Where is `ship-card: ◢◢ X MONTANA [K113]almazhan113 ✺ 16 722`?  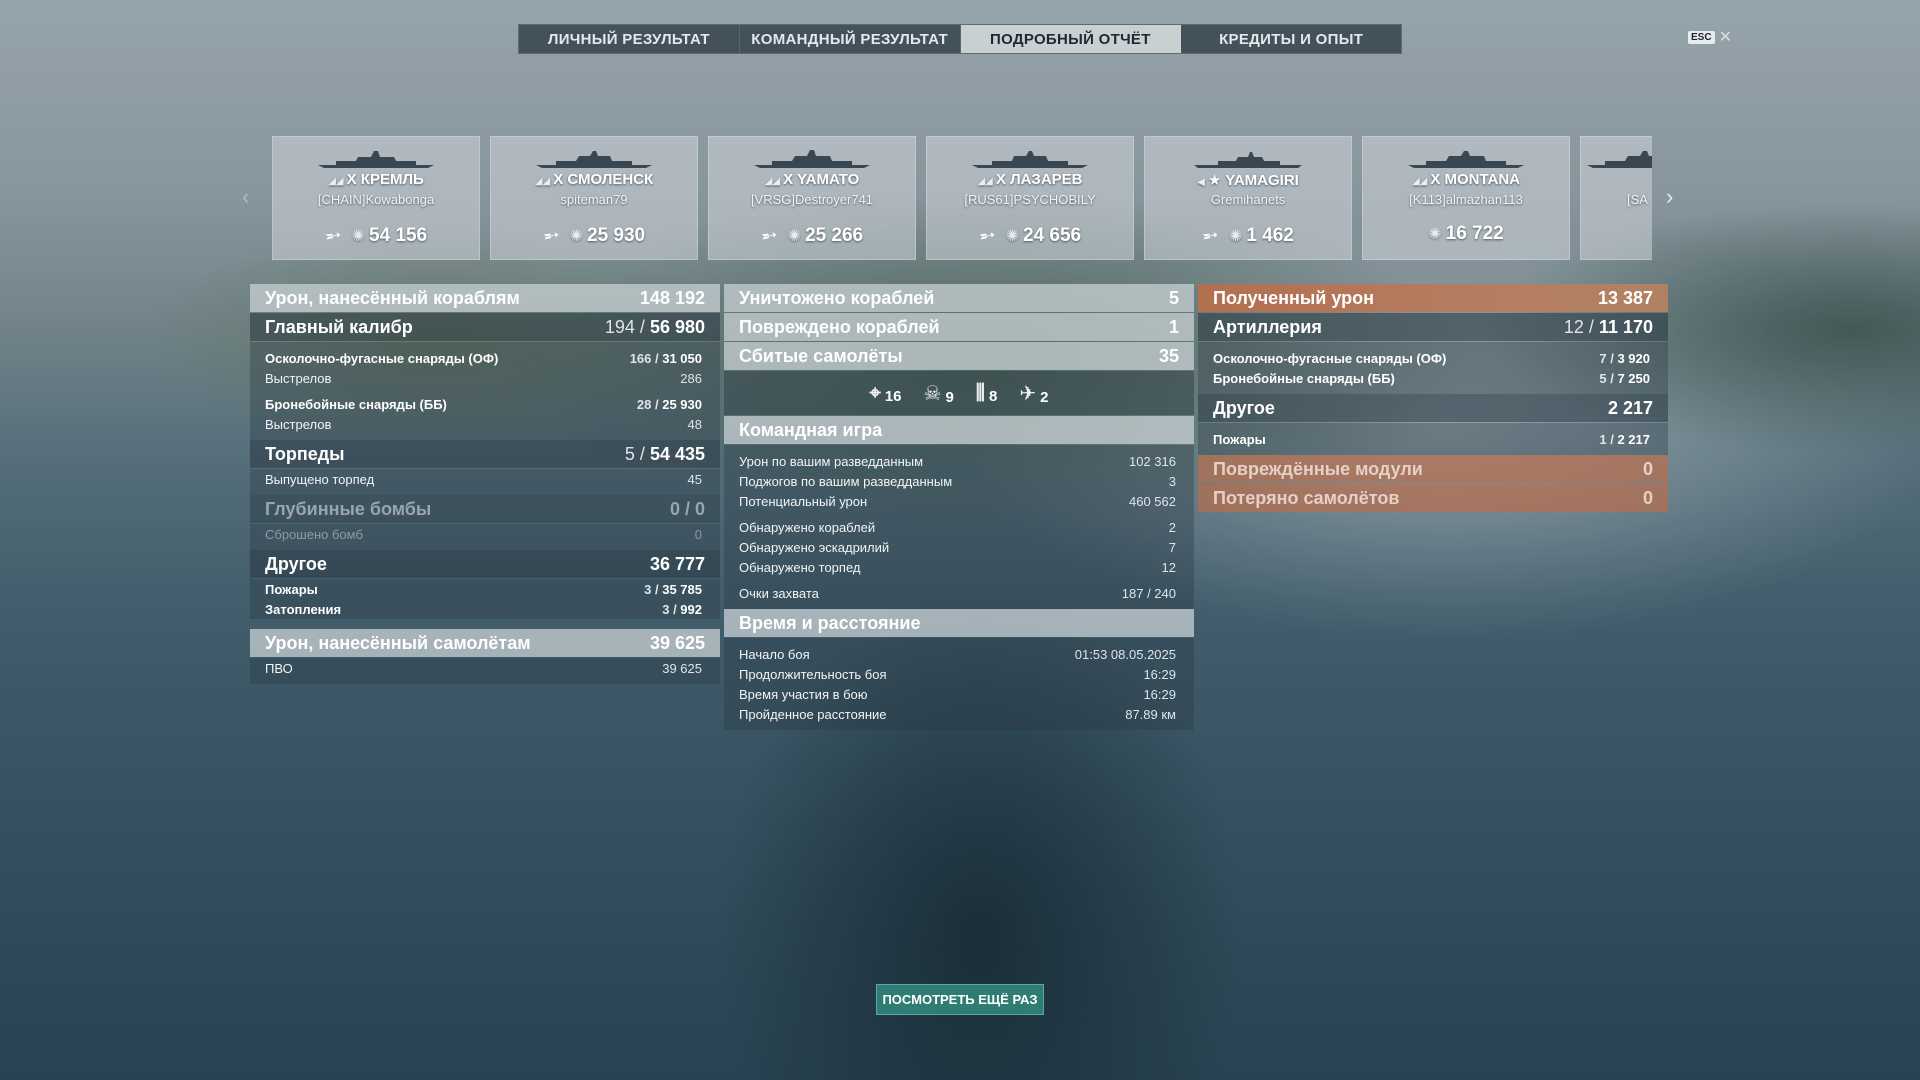 ship-card: ◢◢ X MONTANA [K113]almazhan113 ✺ 16 722 is located at coordinates (1466, 198).